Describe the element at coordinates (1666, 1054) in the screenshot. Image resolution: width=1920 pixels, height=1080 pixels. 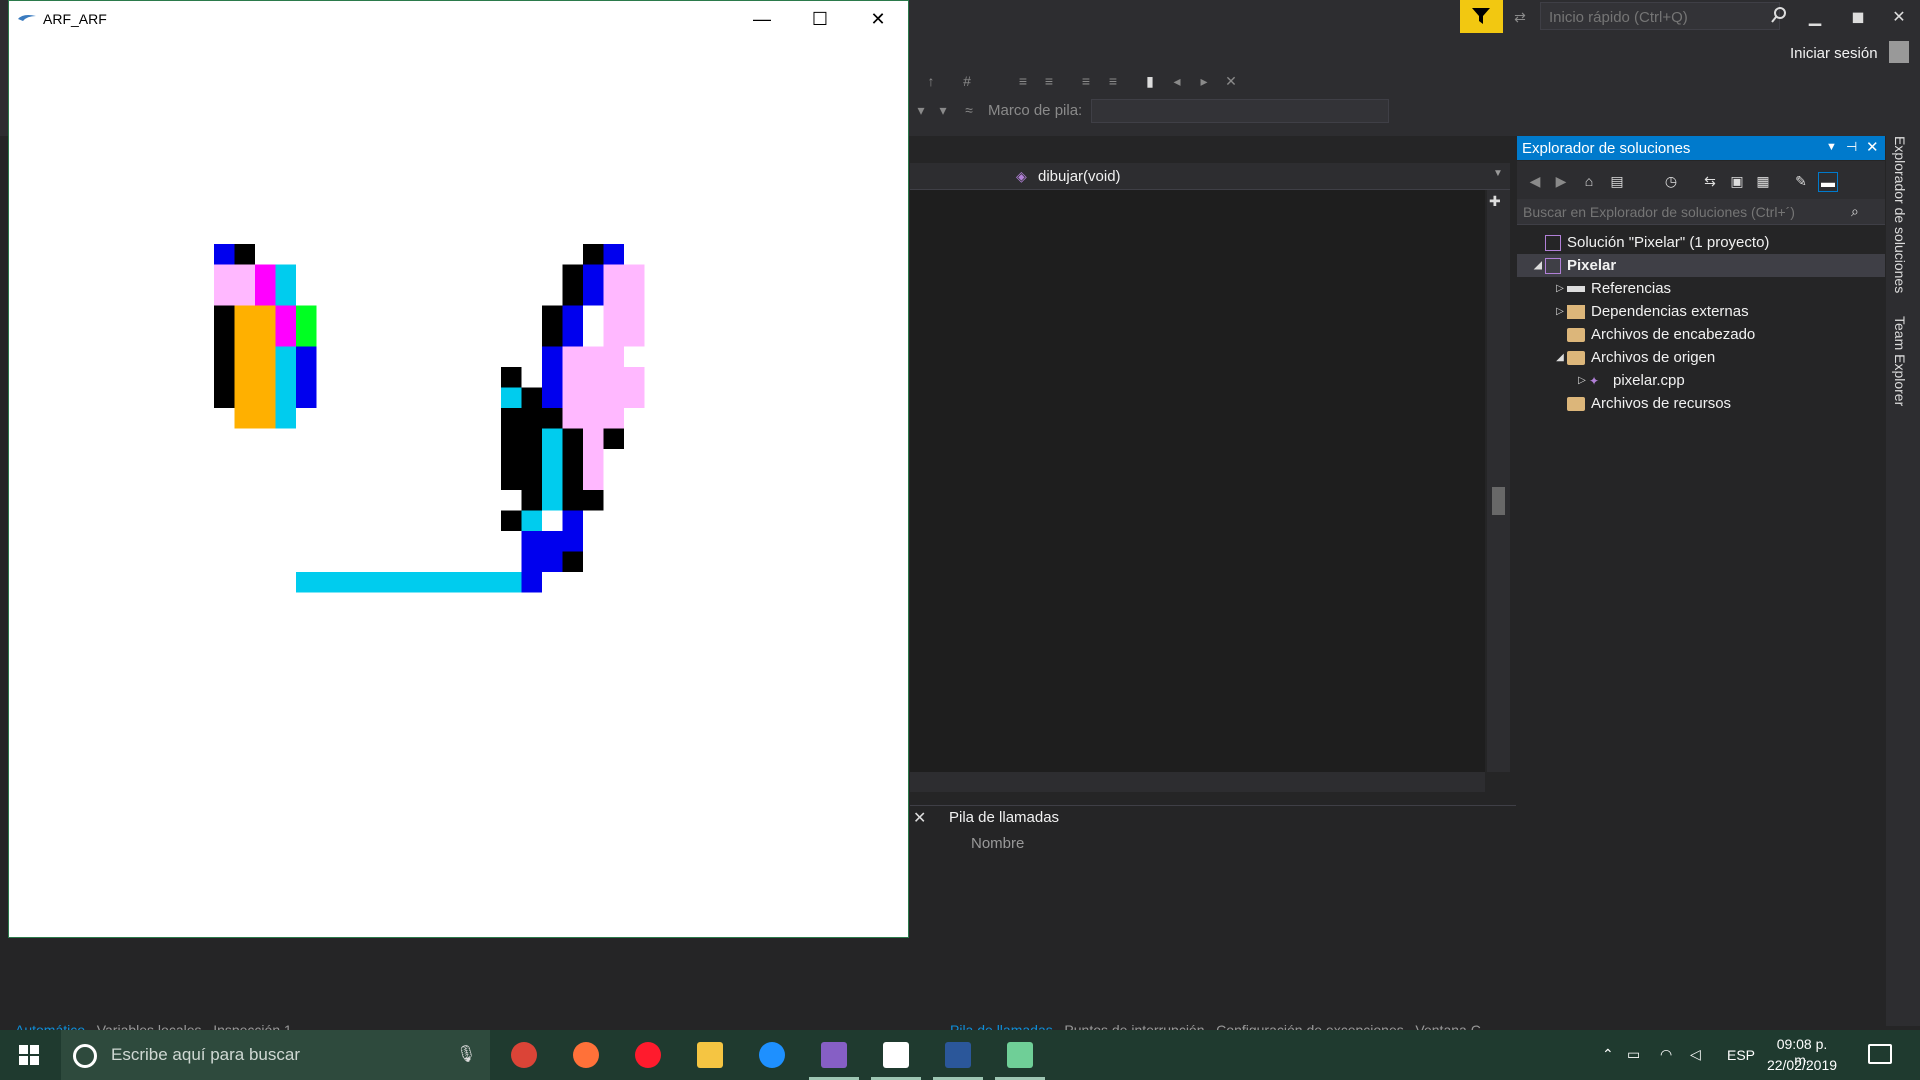
I see `wifi-icon: ◠` at that location.